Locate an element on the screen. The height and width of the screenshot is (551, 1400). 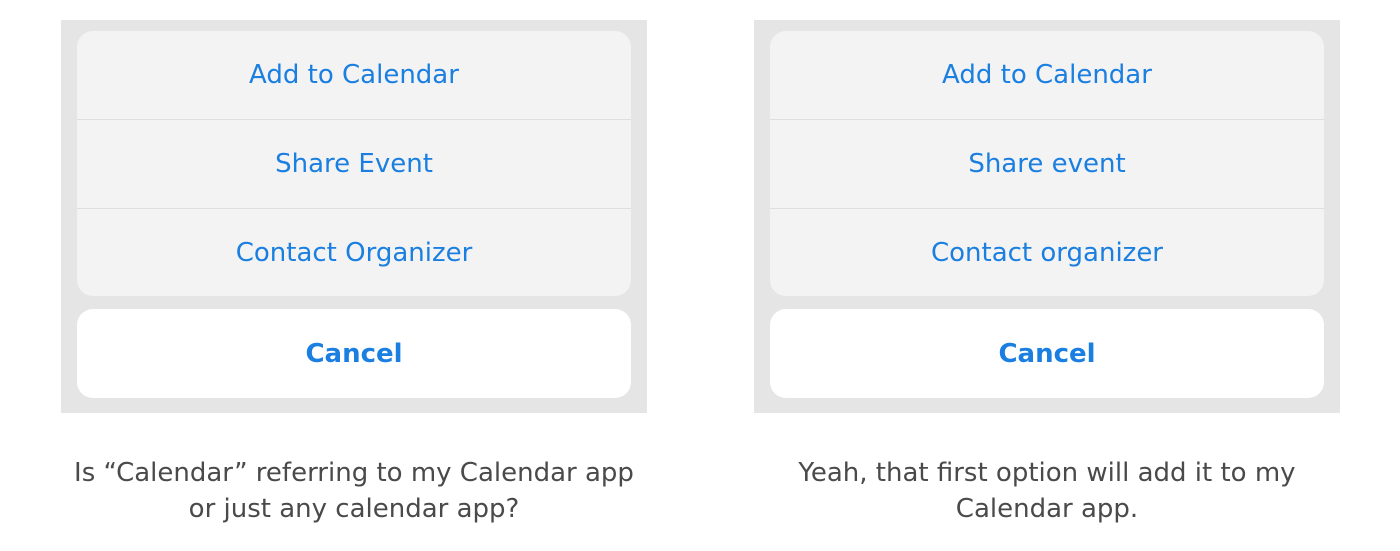
right-contact-organizer-button: Contact organizer is located at coordinates (1047, 252).